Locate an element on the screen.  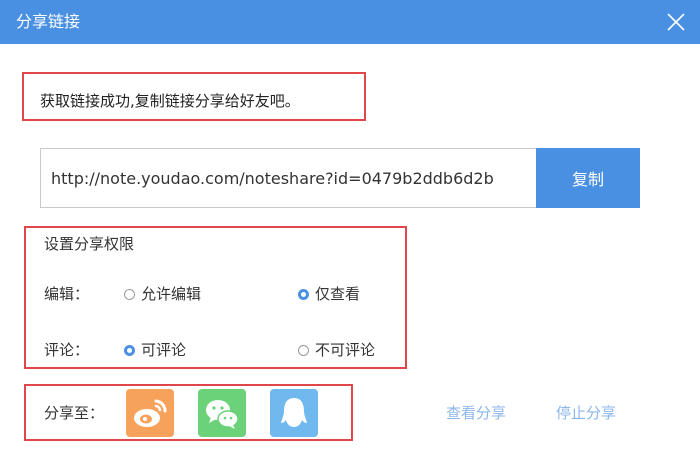
radio-view-only: 仅查看 is located at coordinates (329, 294).